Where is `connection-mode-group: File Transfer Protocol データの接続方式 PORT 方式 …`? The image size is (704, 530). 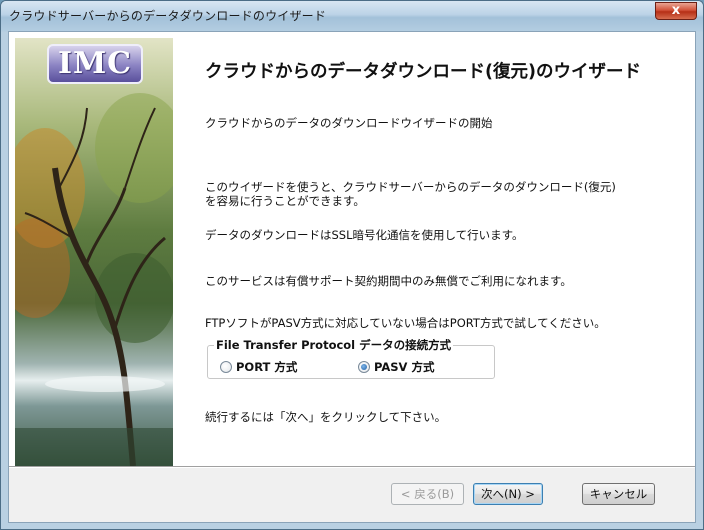
connection-mode-group: File Transfer Protocol データの接続方式 PORT 方式 … is located at coordinates (351, 358).